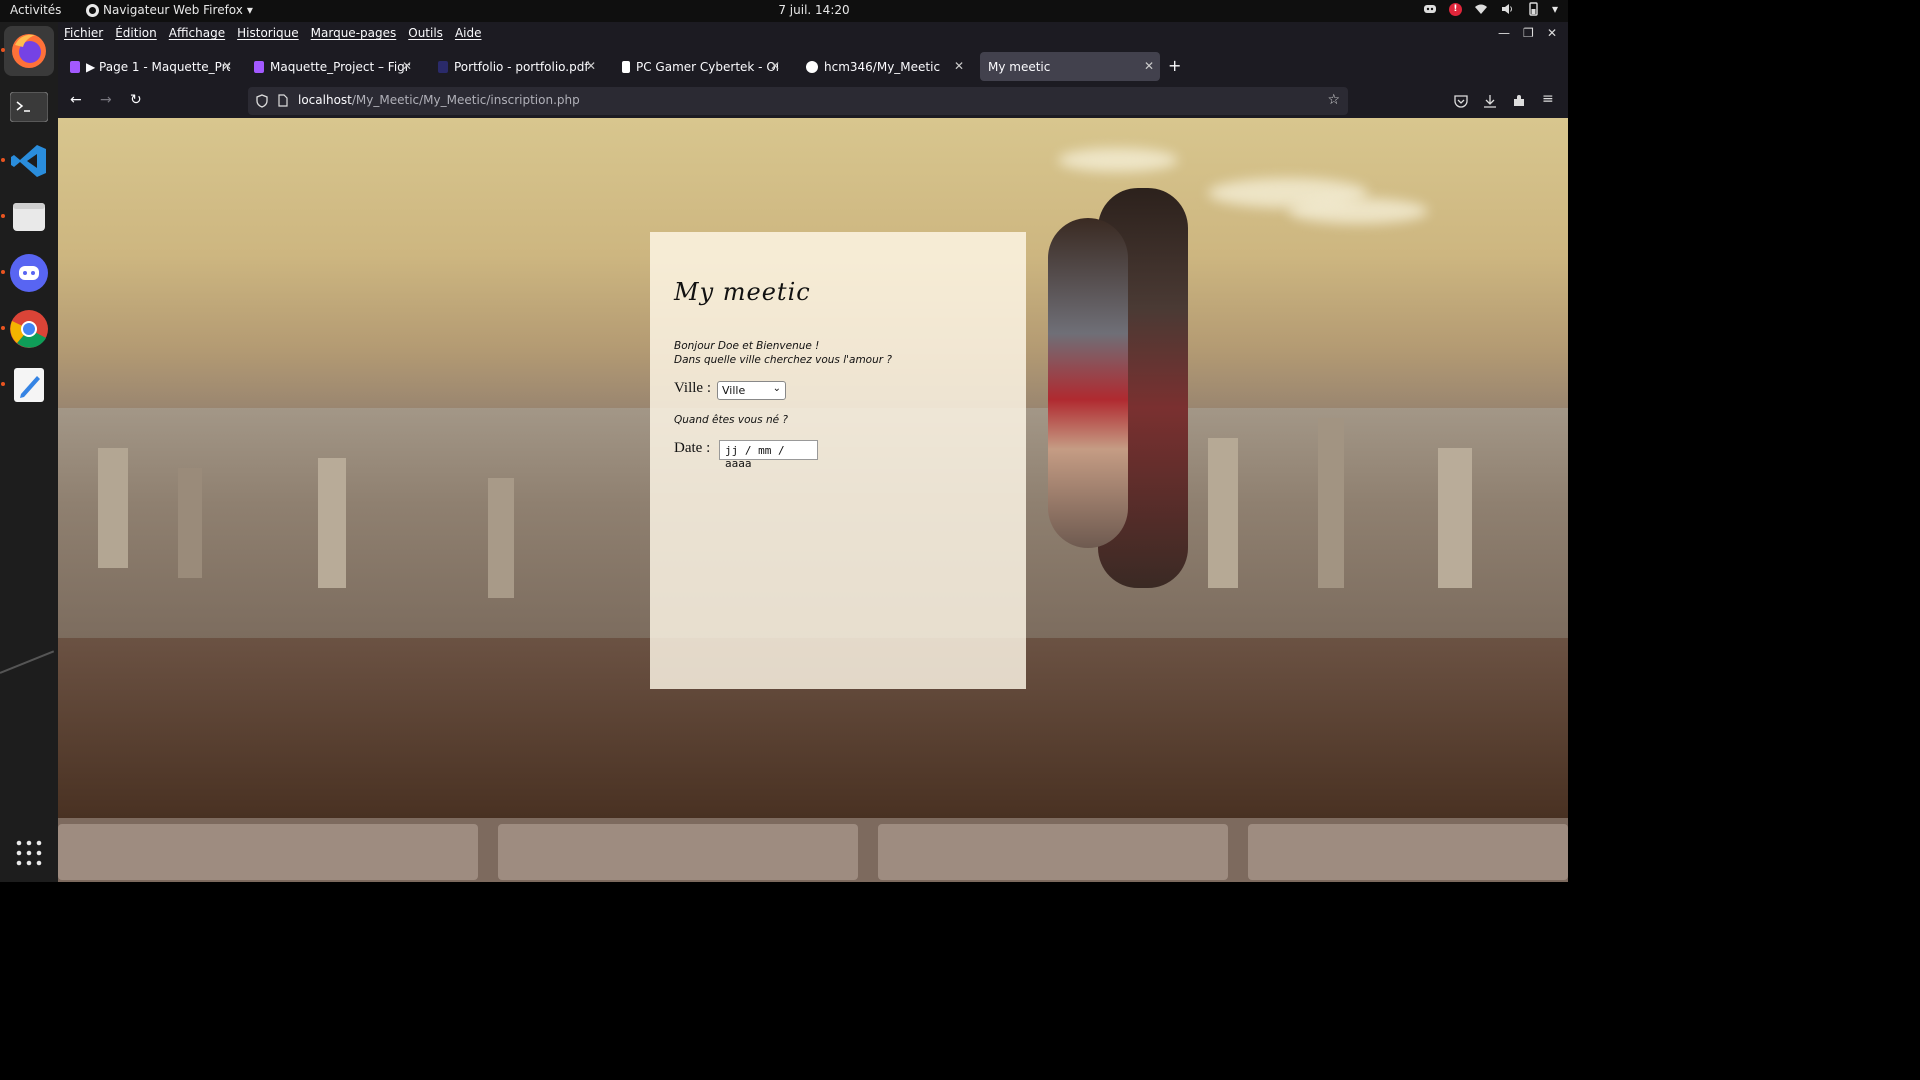  Describe the element at coordinates (734, 390) in the screenshot. I see `city-select-value: Ville` at that location.